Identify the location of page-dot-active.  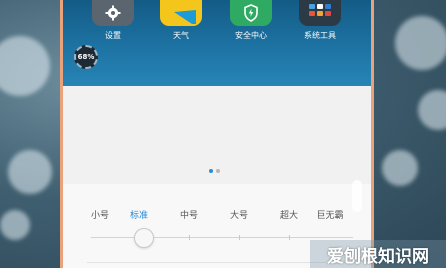
(211, 171).